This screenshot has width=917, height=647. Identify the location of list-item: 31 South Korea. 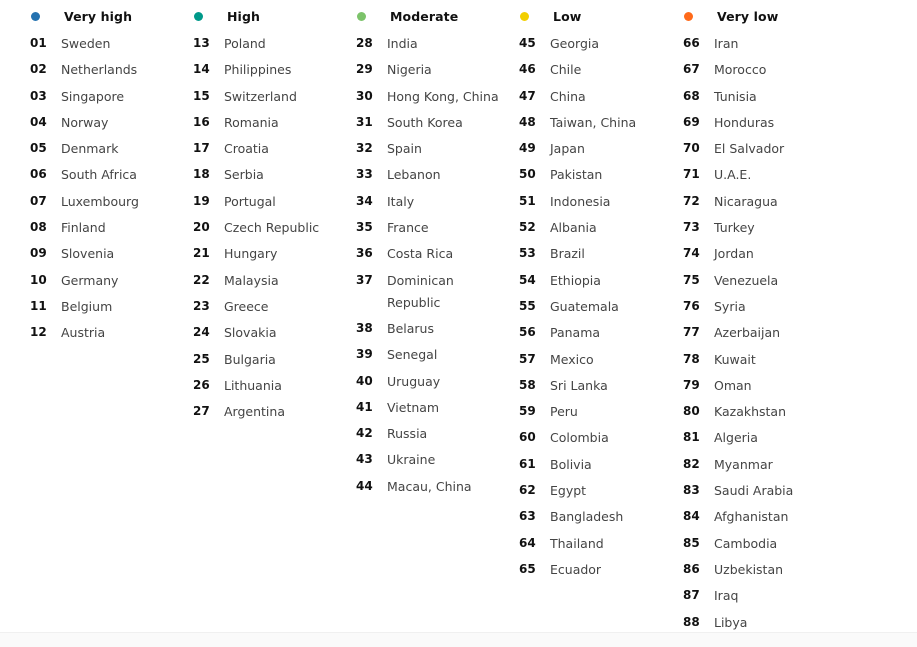
(438, 125).